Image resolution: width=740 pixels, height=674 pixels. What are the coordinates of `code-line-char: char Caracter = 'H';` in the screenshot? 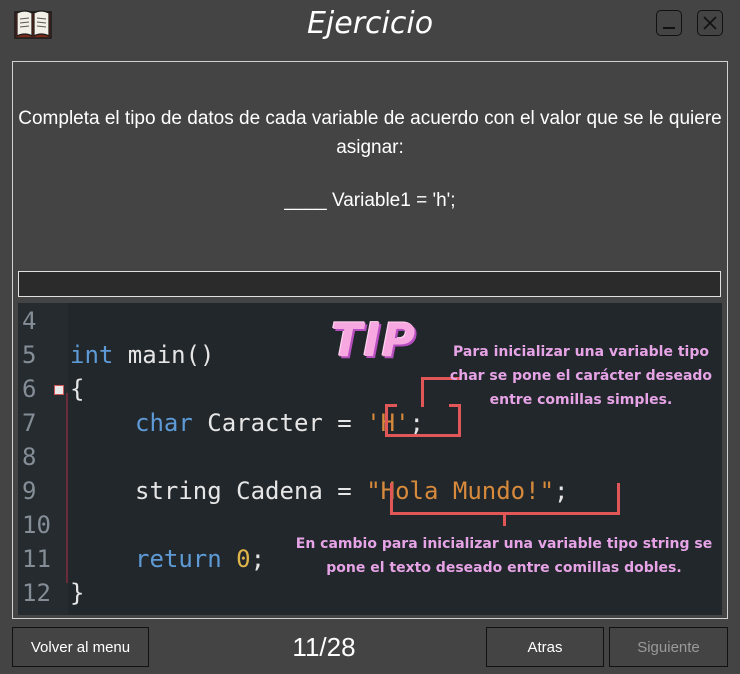 It's located at (279, 423).